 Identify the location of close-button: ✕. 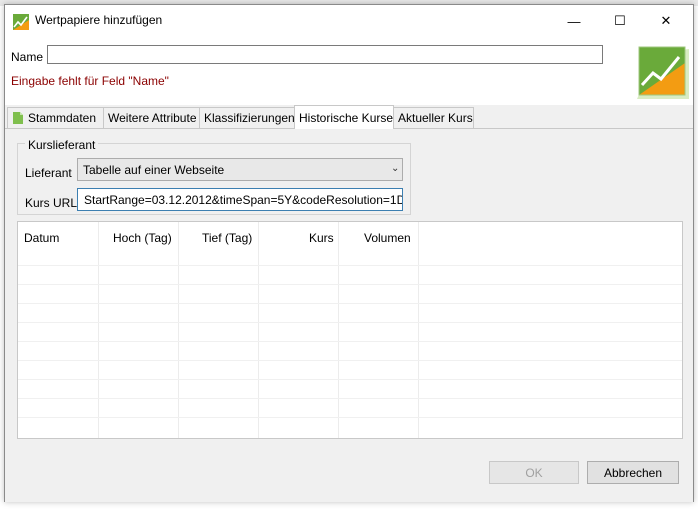
(666, 21).